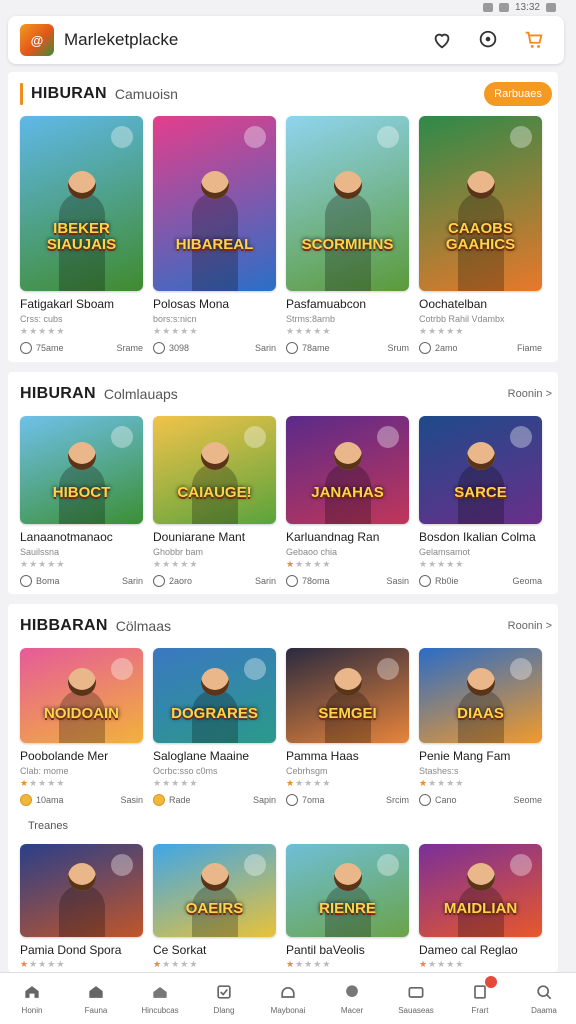 The width and height of the screenshot is (576, 1024). What do you see at coordinates (352, 998) in the screenshot?
I see `tab-5: Macer` at bounding box center [352, 998].